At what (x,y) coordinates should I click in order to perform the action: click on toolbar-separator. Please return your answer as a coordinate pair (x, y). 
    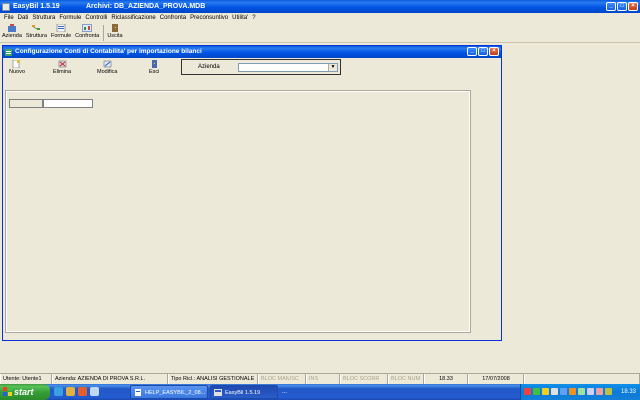
    Looking at the image, I should click on (104, 33).